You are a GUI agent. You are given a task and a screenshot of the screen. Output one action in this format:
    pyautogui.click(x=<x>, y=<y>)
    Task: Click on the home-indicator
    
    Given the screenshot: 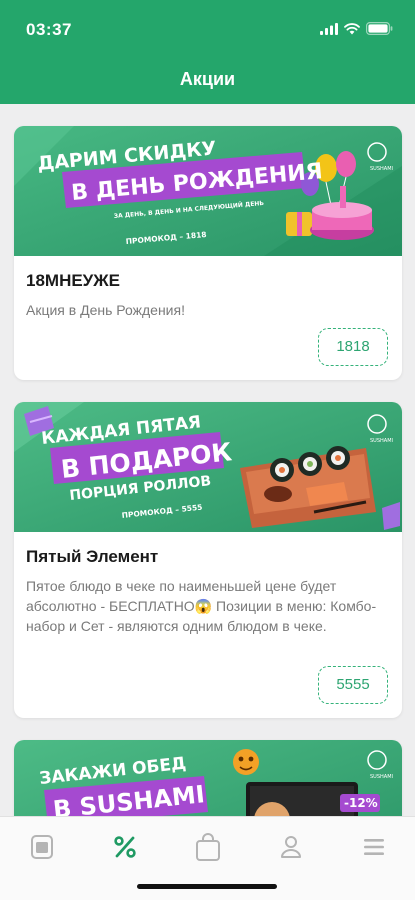 What is the action you would take?
    pyautogui.click(x=207, y=886)
    